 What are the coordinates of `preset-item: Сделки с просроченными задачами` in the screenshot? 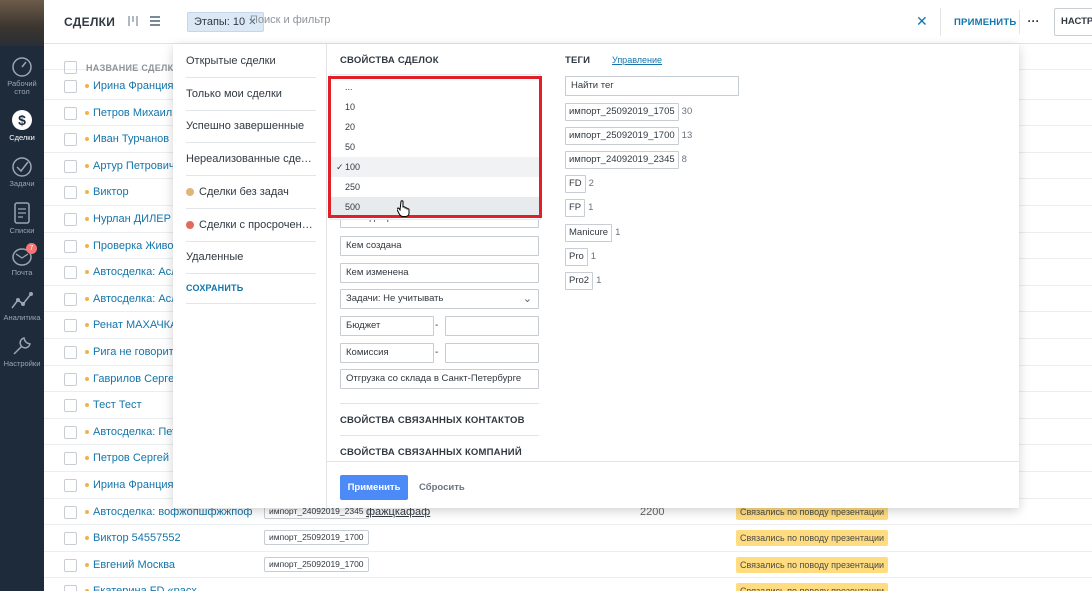 It's located at (251, 225).